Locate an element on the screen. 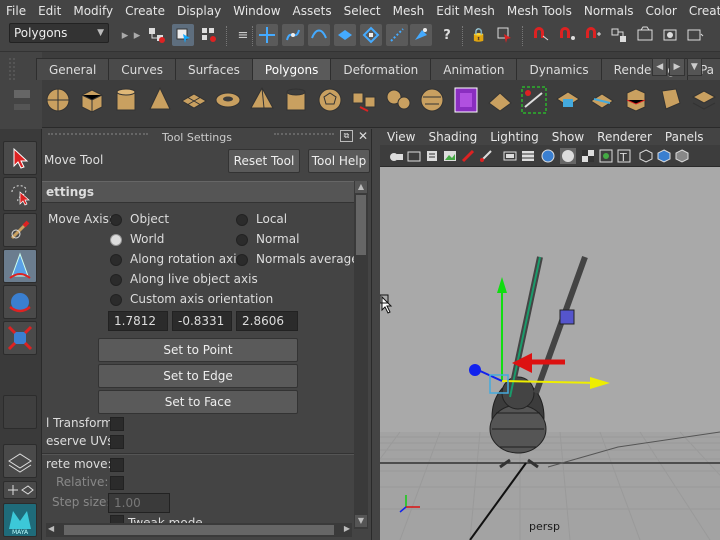 The height and width of the screenshot is (540, 720). shelf-tab-dynamics: Dynamics is located at coordinates (559, 69).